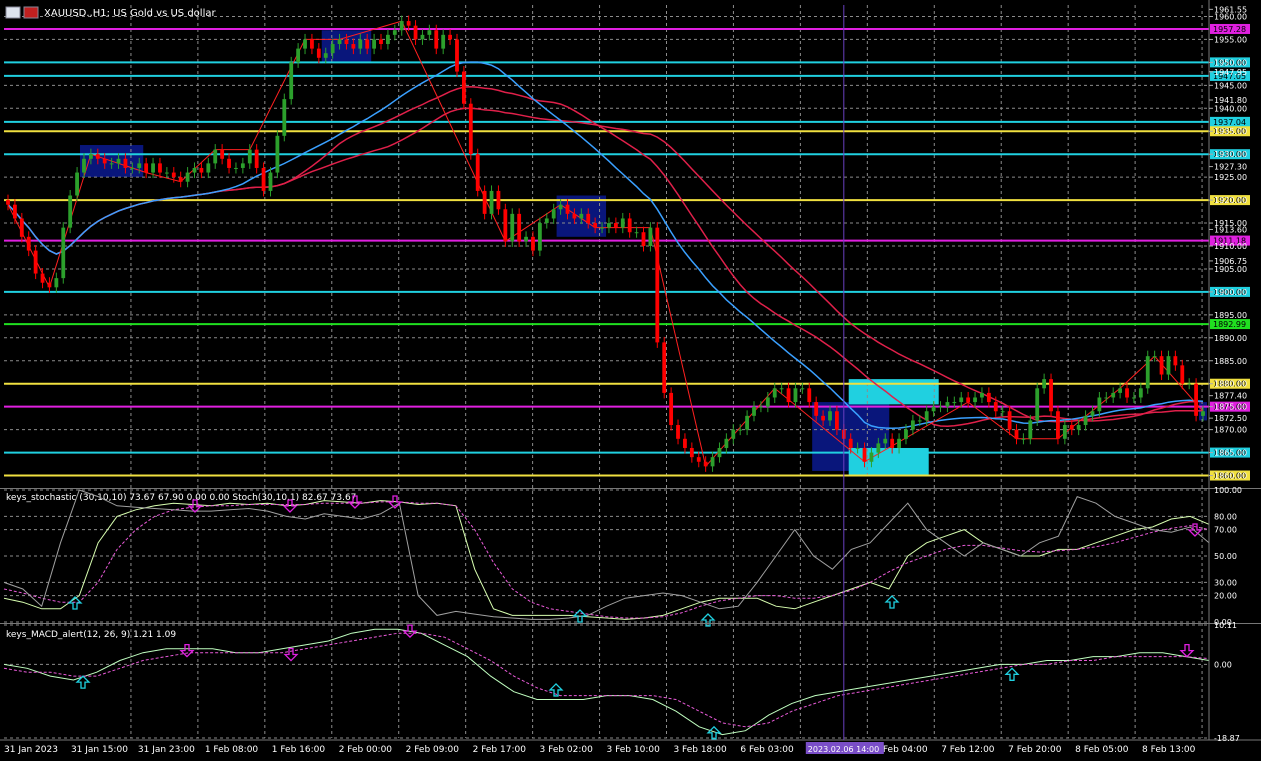 The width and height of the screenshot is (1261, 761). Describe the element at coordinates (1102, 750) in the screenshot. I see `time-axis-label: 8 Feb 05:00` at that location.